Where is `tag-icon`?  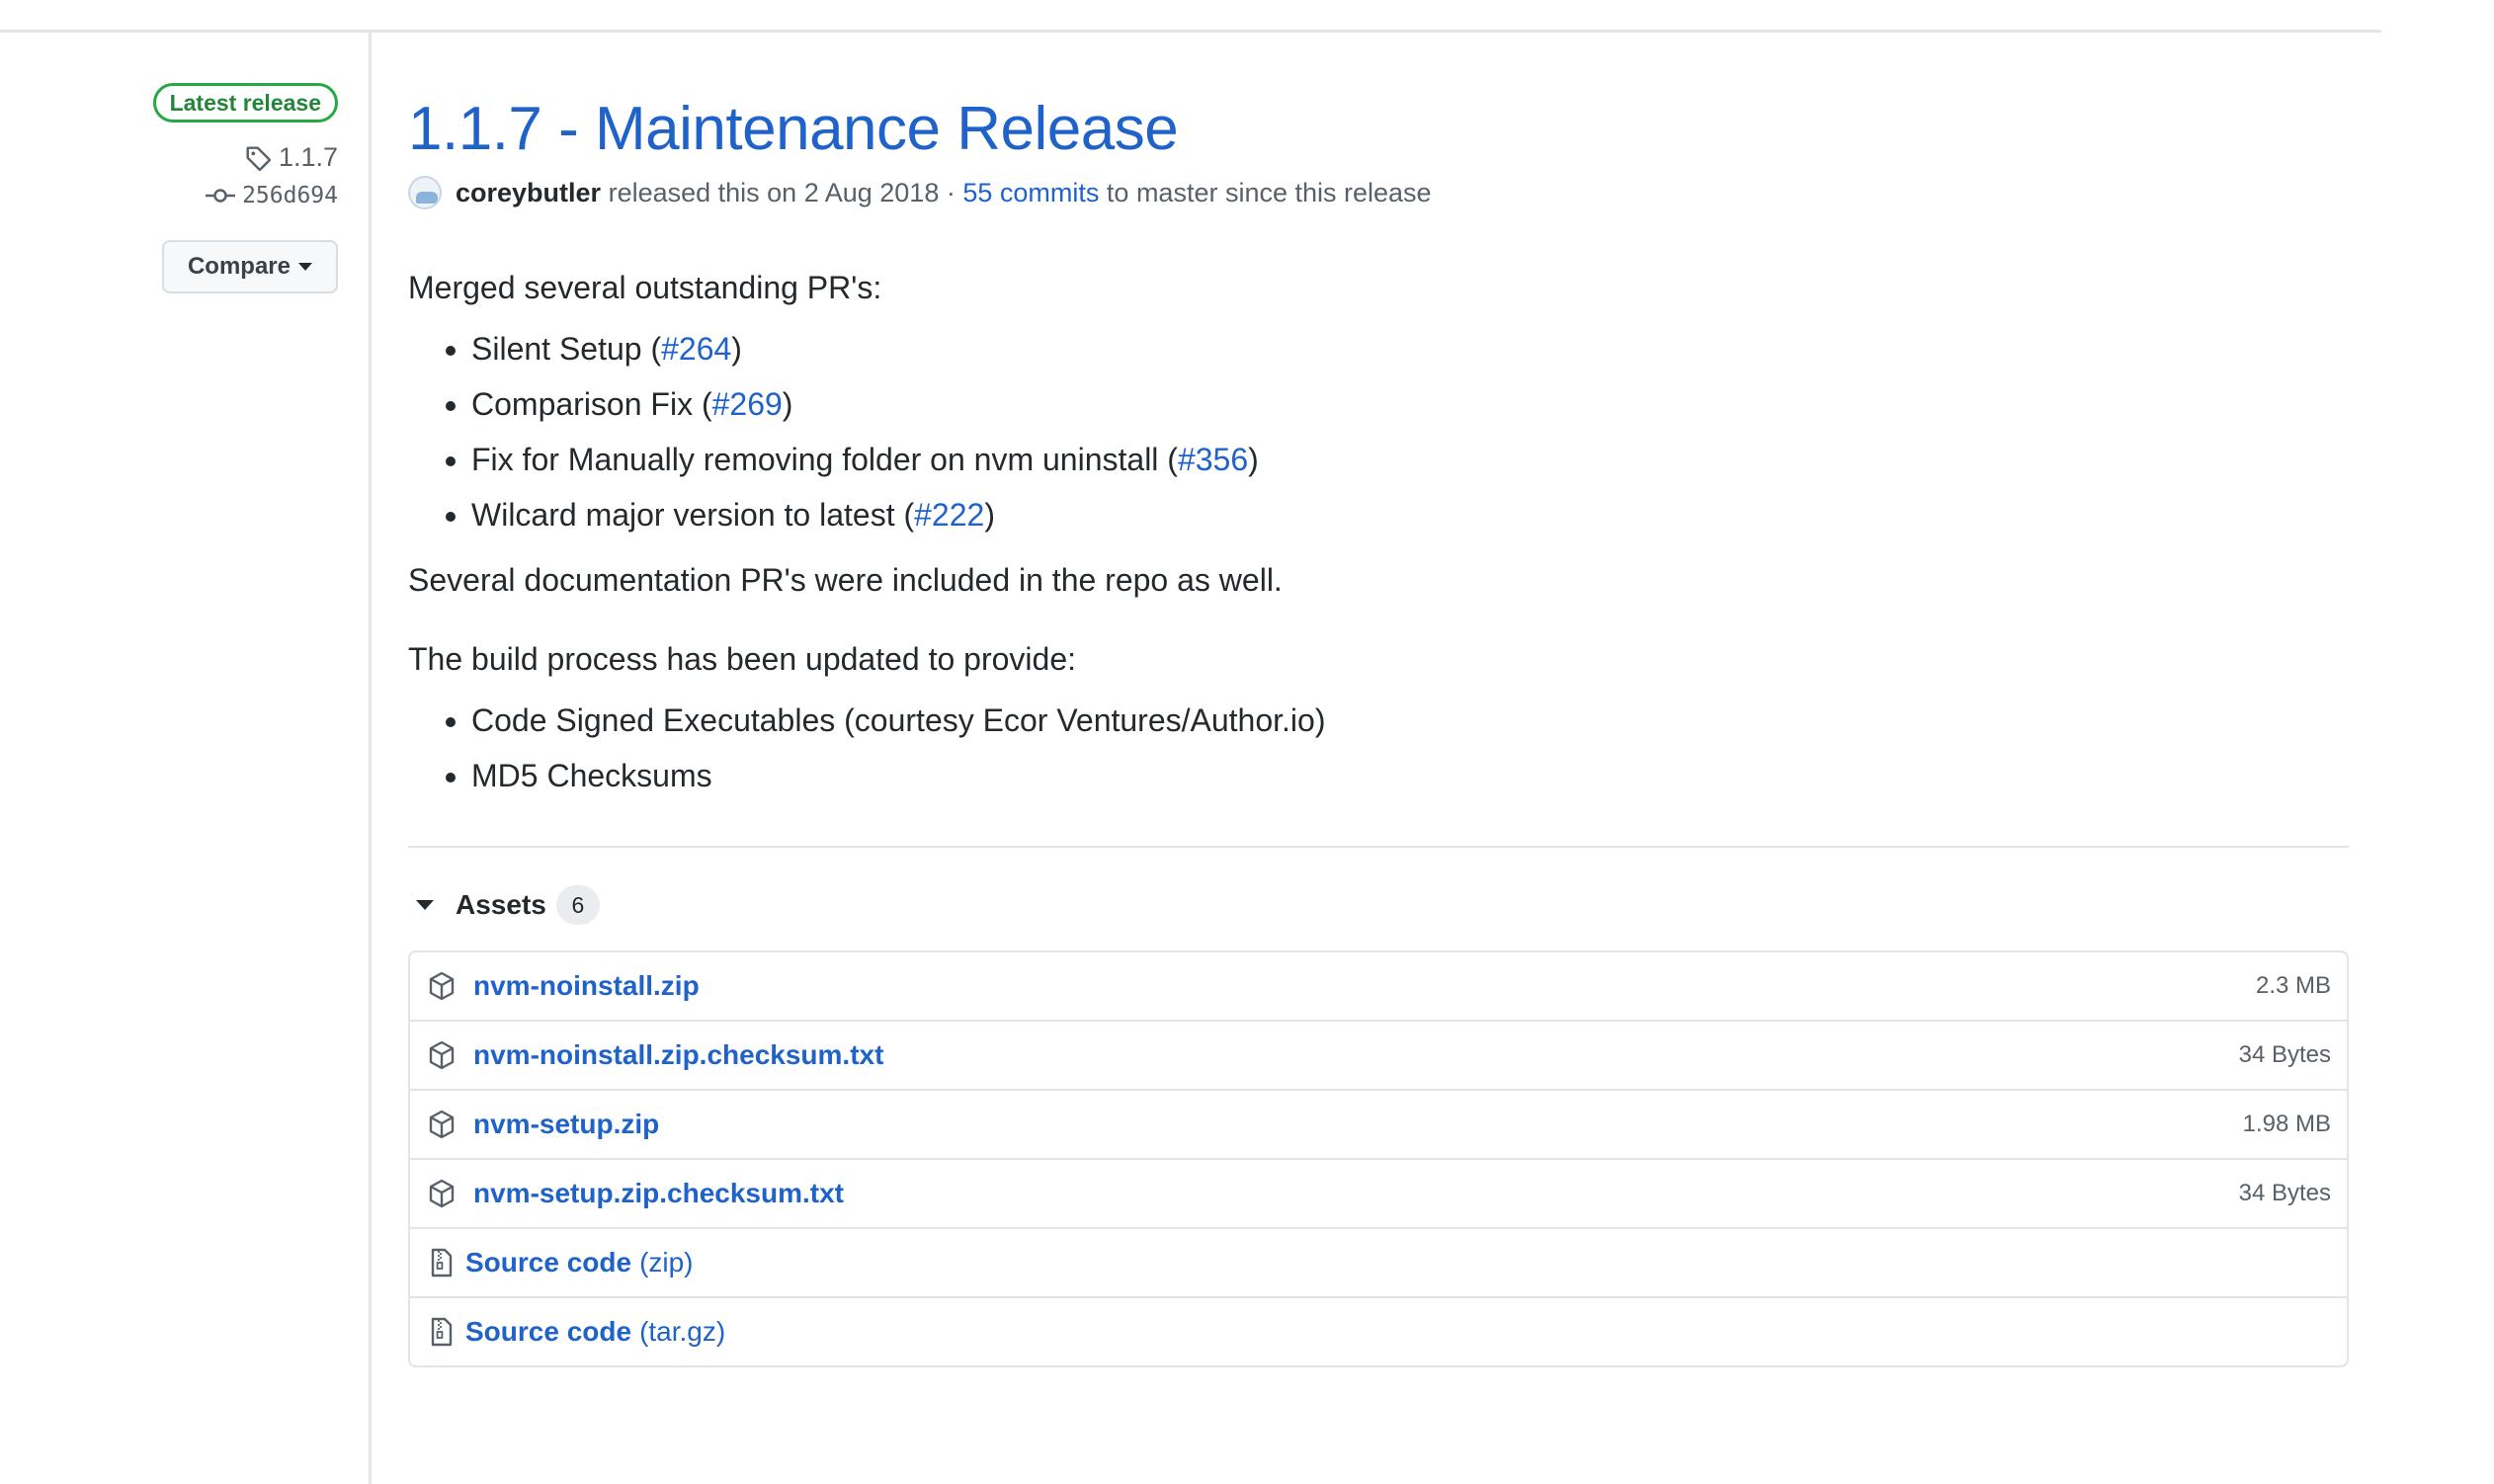 tag-icon is located at coordinates (258, 158).